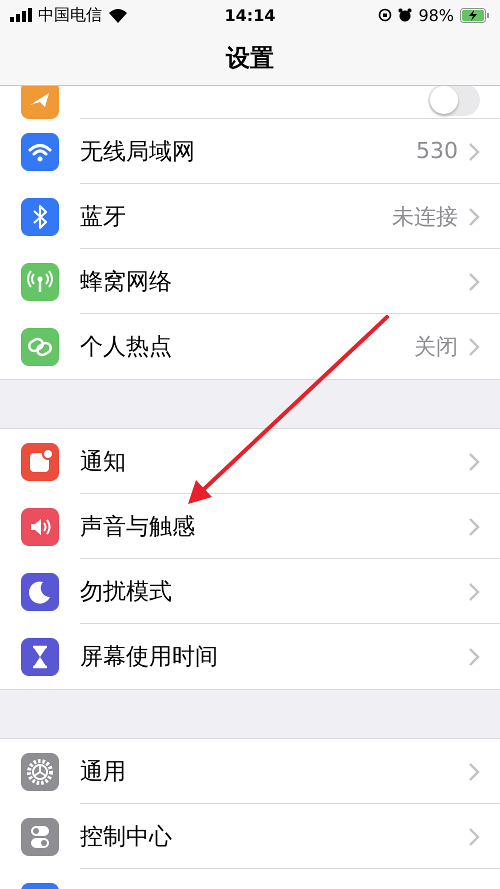 Image resolution: width=500 pixels, height=889 pixels. Describe the element at coordinates (40, 771) in the screenshot. I see `gear-icon` at that location.